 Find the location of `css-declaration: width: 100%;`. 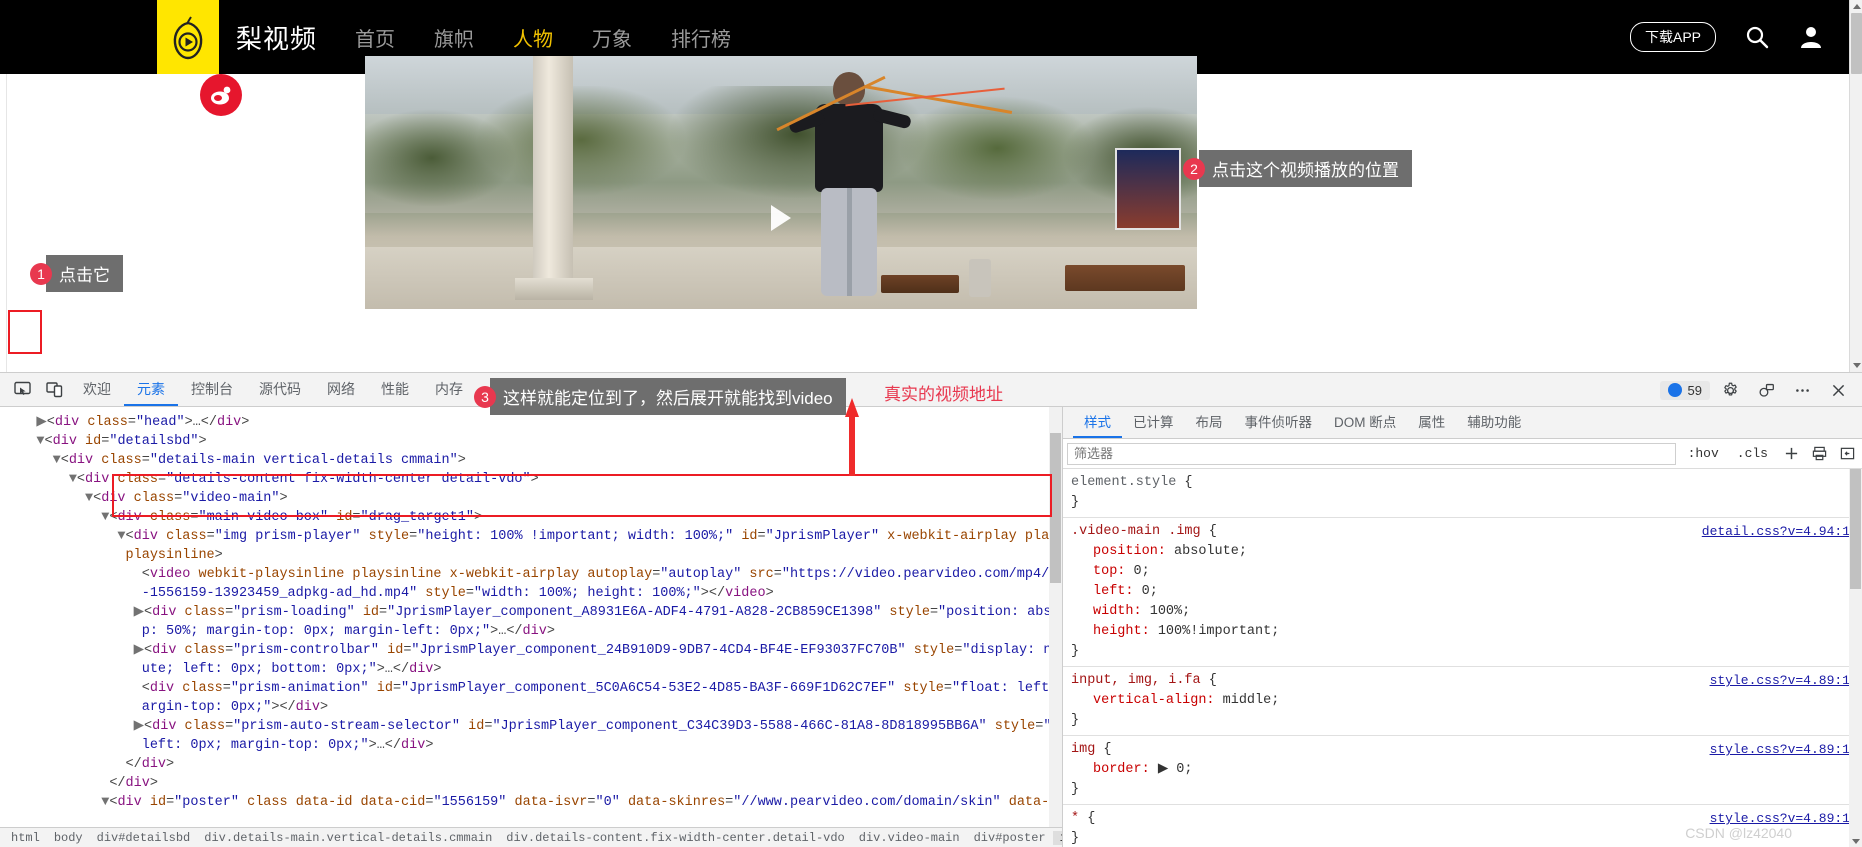

css-declaration: width: 100%; is located at coordinates (1466, 612).